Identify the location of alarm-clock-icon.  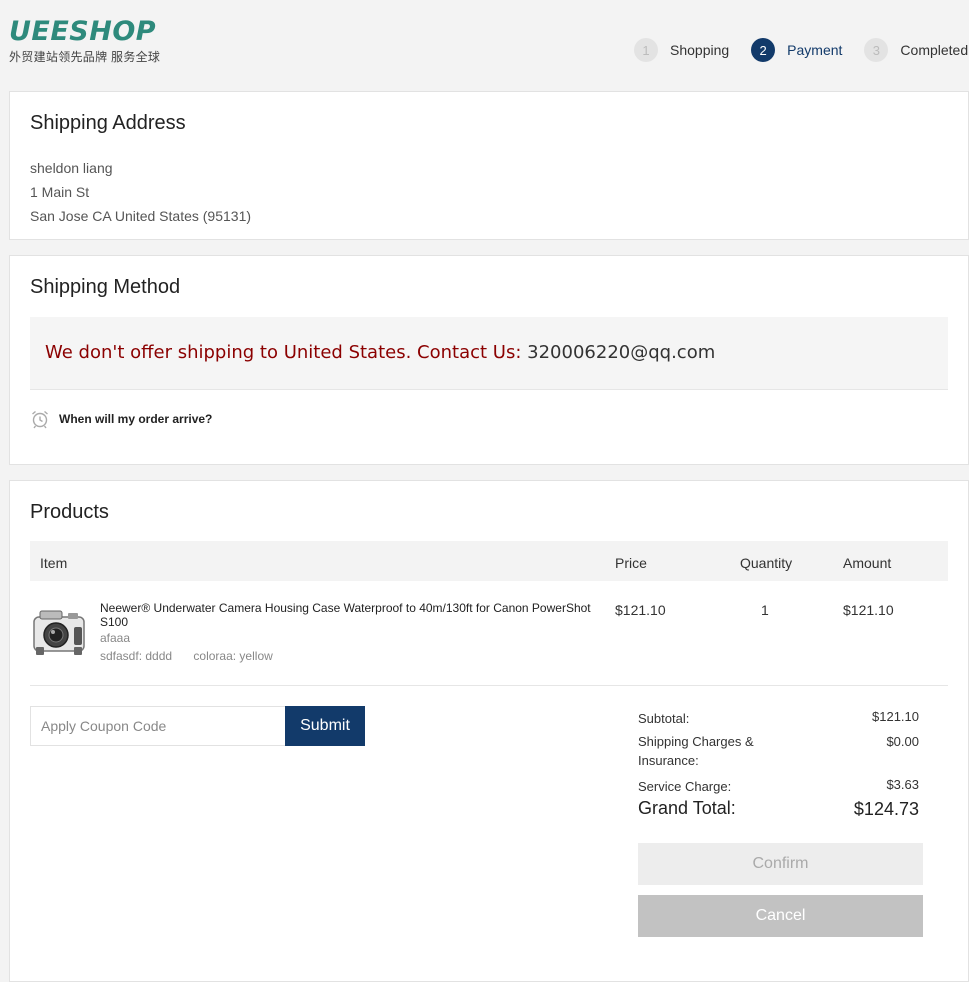
(40, 419).